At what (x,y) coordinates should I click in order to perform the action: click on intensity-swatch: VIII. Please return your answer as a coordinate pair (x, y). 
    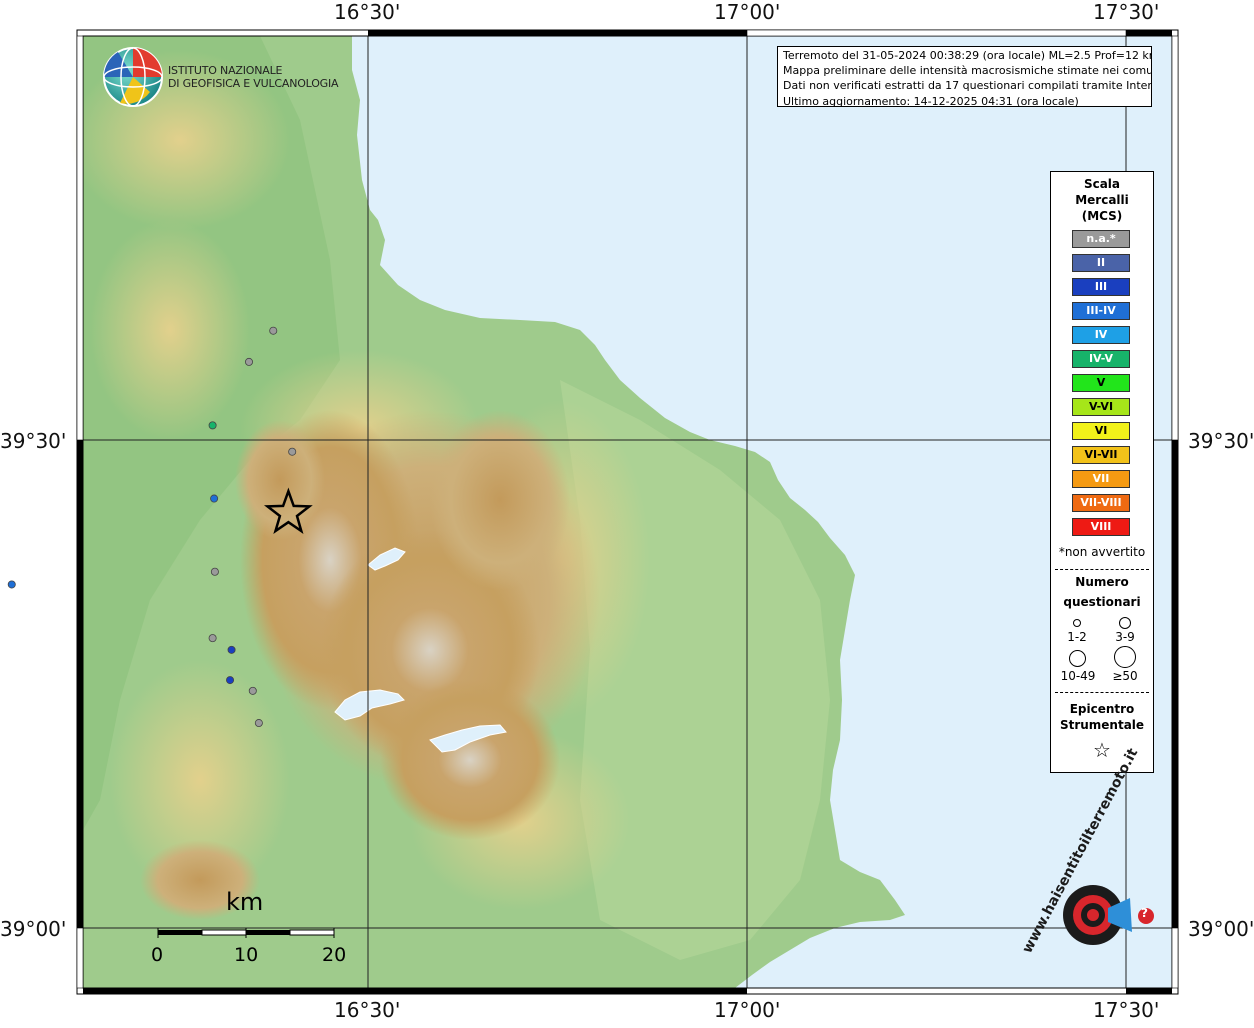
    Looking at the image, I should click on (1101, 527).